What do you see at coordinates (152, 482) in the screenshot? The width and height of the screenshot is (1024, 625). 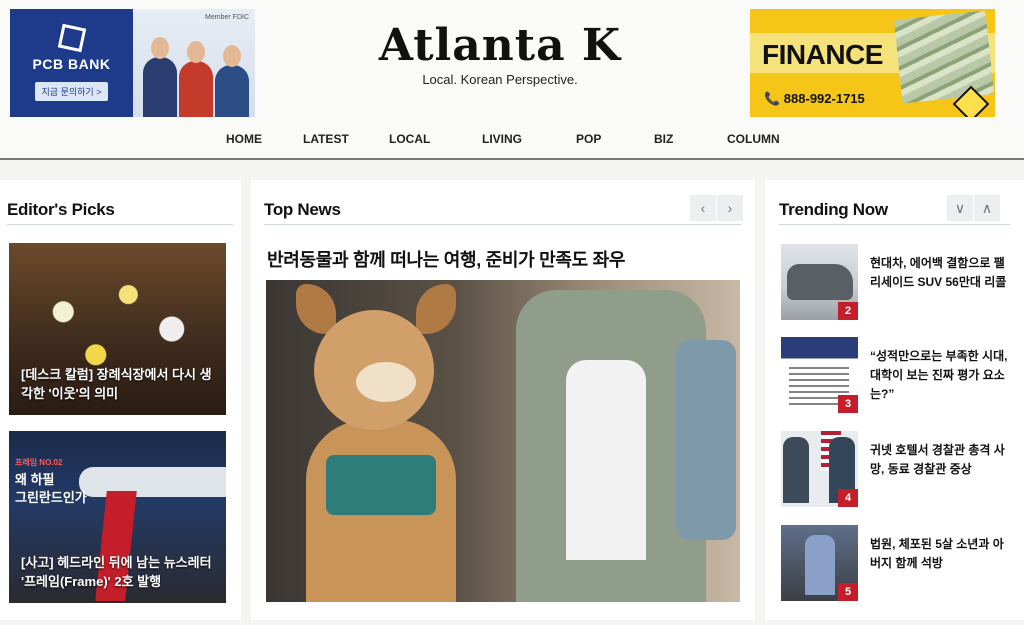 I see `airplane-image` at bounding box center [152, 482].